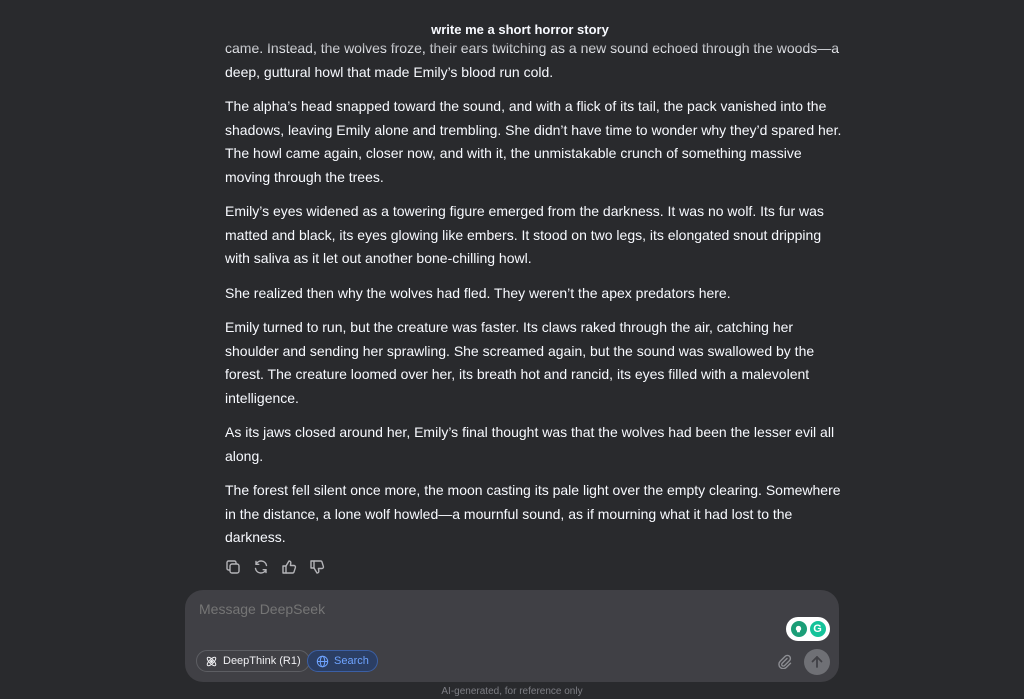  What do you see at coordinates (512, 636) in the screenshot?
I see `message-composer: G DeepThink (R1) Search` at bounding box center [512, 636].